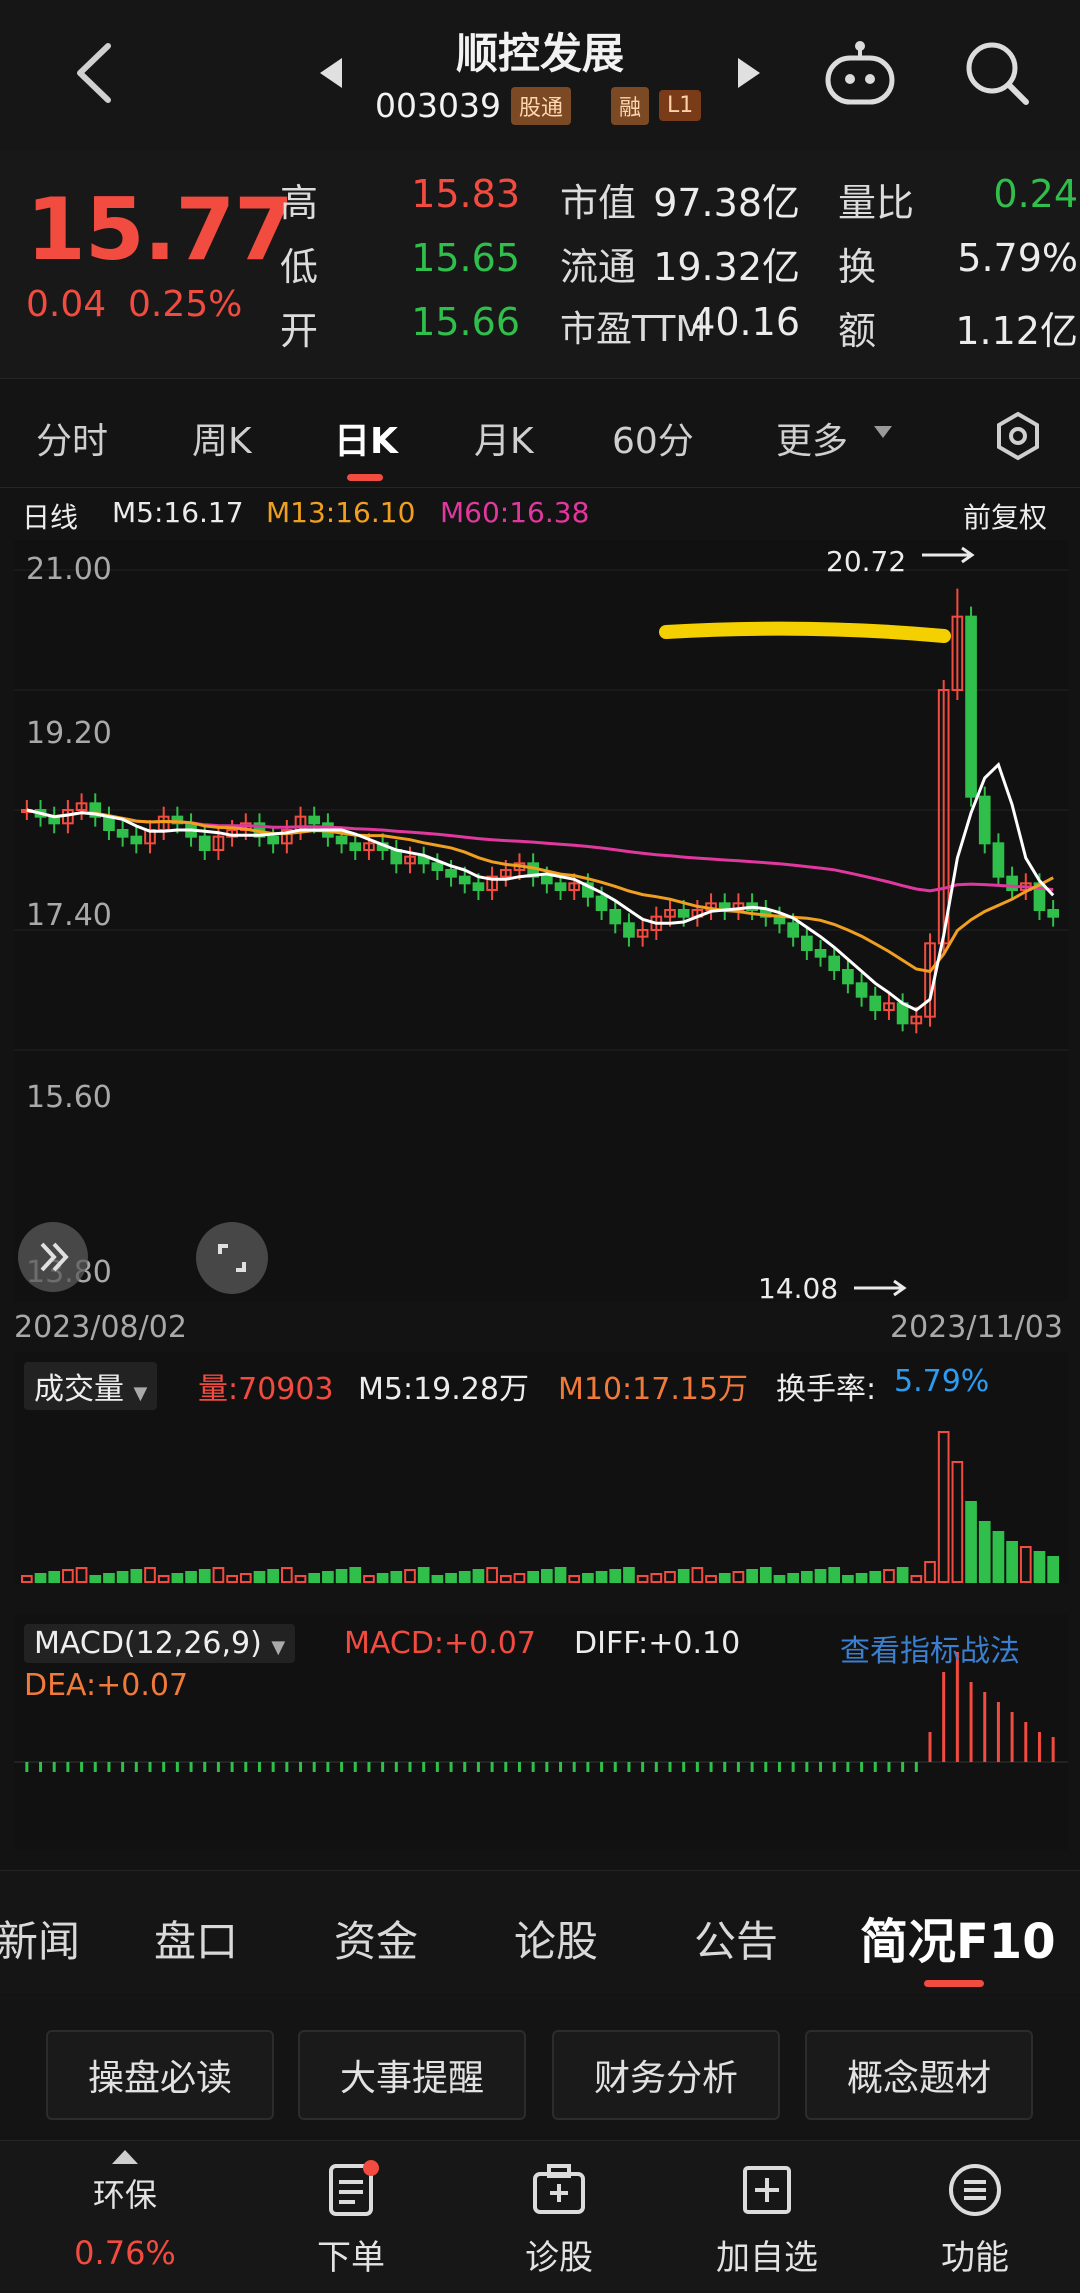 This screenshot has width=1080, height=2293. What do you see at coordinates (556, 1938) in the screenshot?
I see `tab-discussion: 论股` at bounding box center [556, 1938].